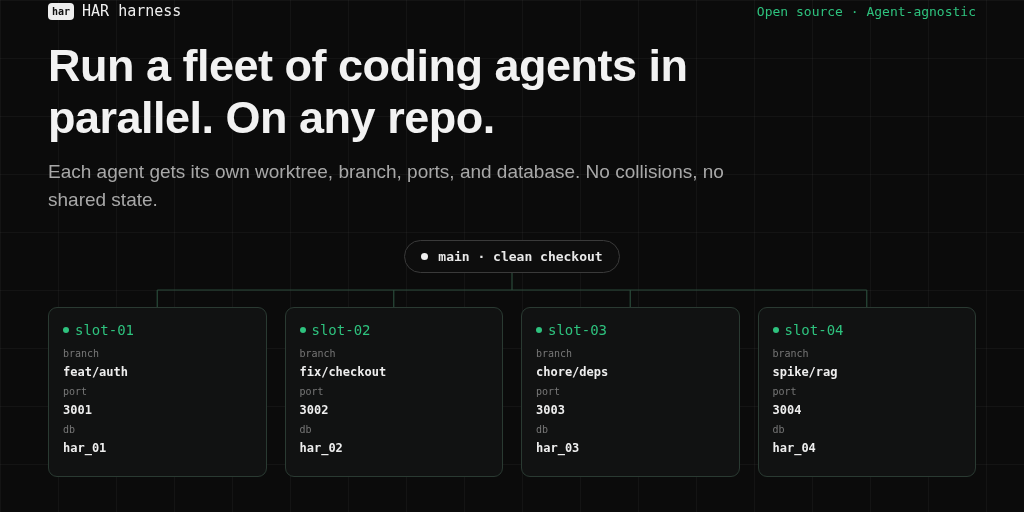 This screenshot has width=1024, height=512. What do you see at coordinates (85, 449) in the screenshot?
I see `field-value: har_01` at bounding box center [85, 449].